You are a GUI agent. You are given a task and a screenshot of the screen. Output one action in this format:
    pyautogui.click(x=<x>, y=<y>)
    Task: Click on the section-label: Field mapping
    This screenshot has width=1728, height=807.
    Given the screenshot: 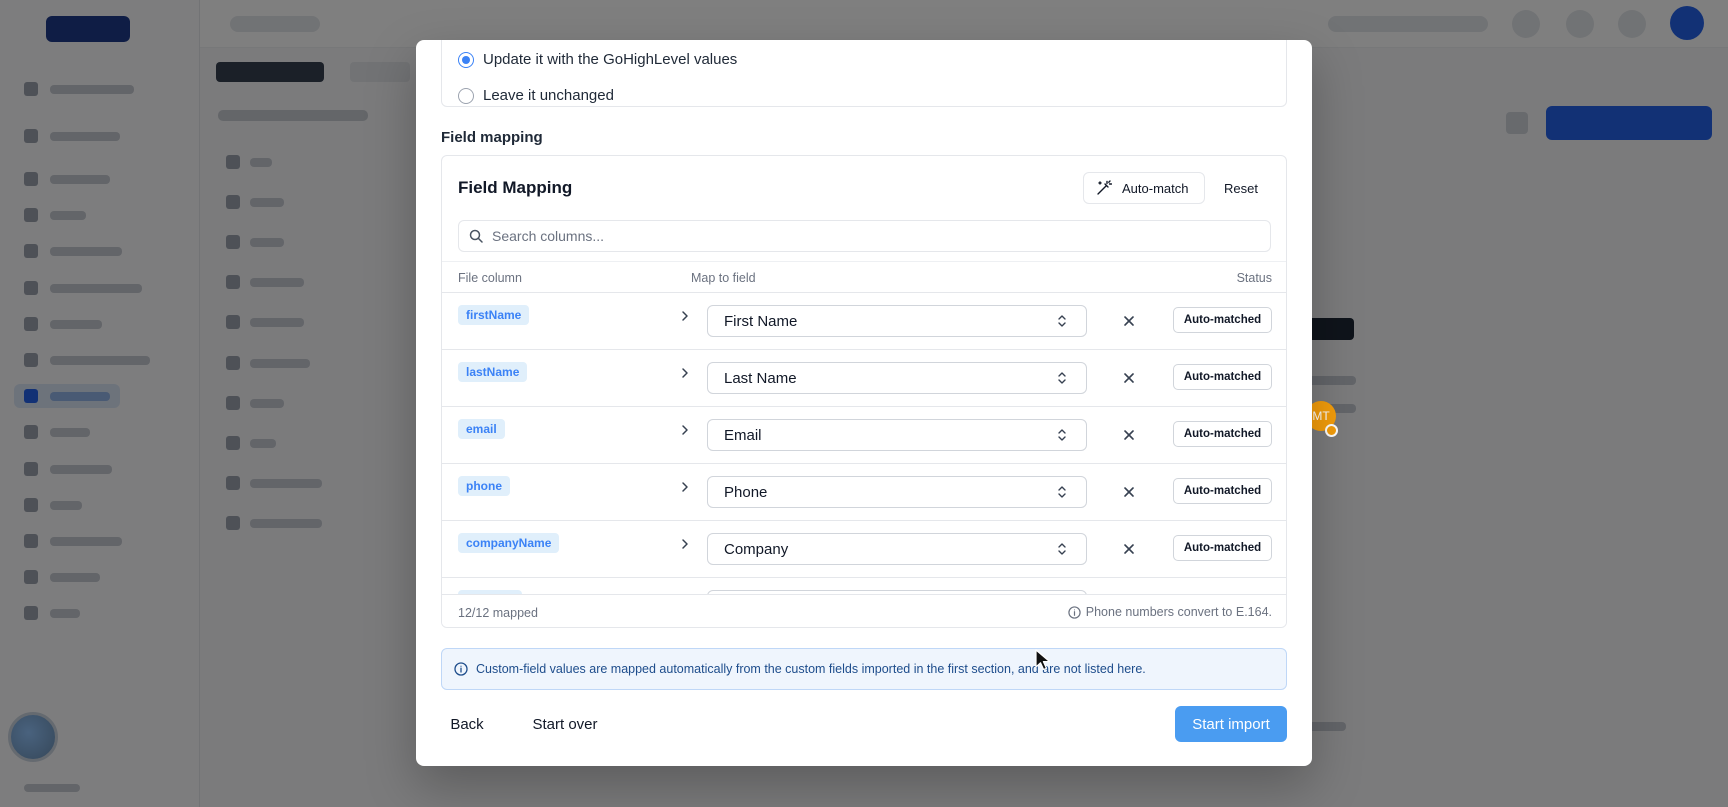 What is the action you would take?
    pyautogui.click(x=492, y=137)
    